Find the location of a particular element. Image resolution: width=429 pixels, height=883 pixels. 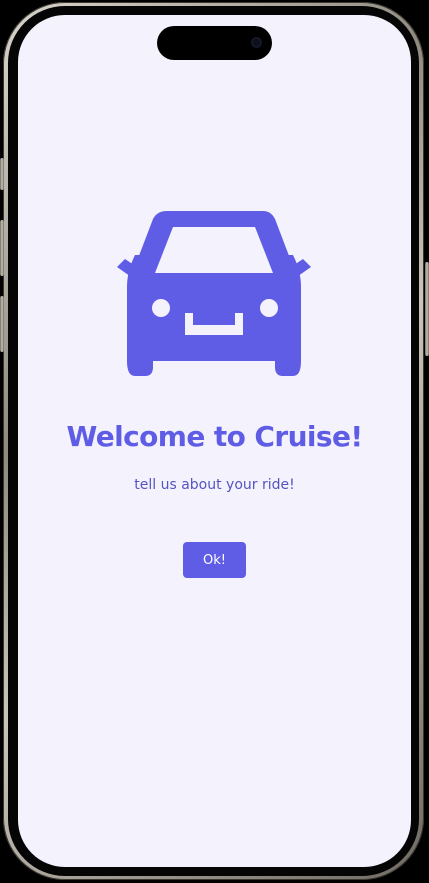

front-camera-icon is located at coordinates (256, 42).